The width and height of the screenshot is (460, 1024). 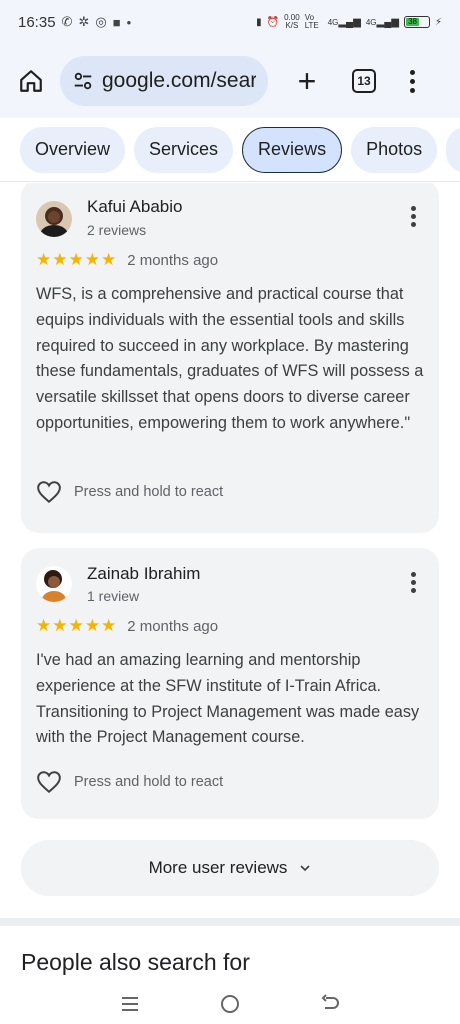 I want to click on tab-more-partial, so click(x=453, y=149).